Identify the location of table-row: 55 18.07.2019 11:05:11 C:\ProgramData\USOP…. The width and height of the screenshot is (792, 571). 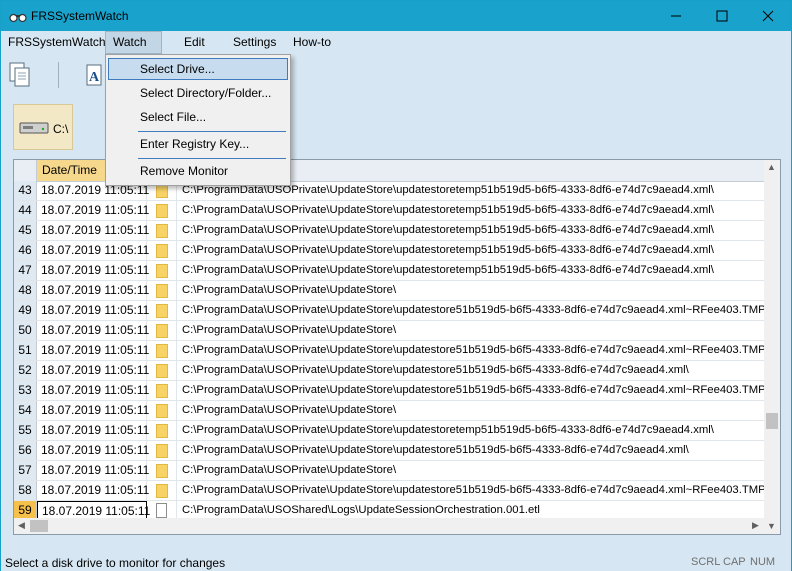
(389, 431).